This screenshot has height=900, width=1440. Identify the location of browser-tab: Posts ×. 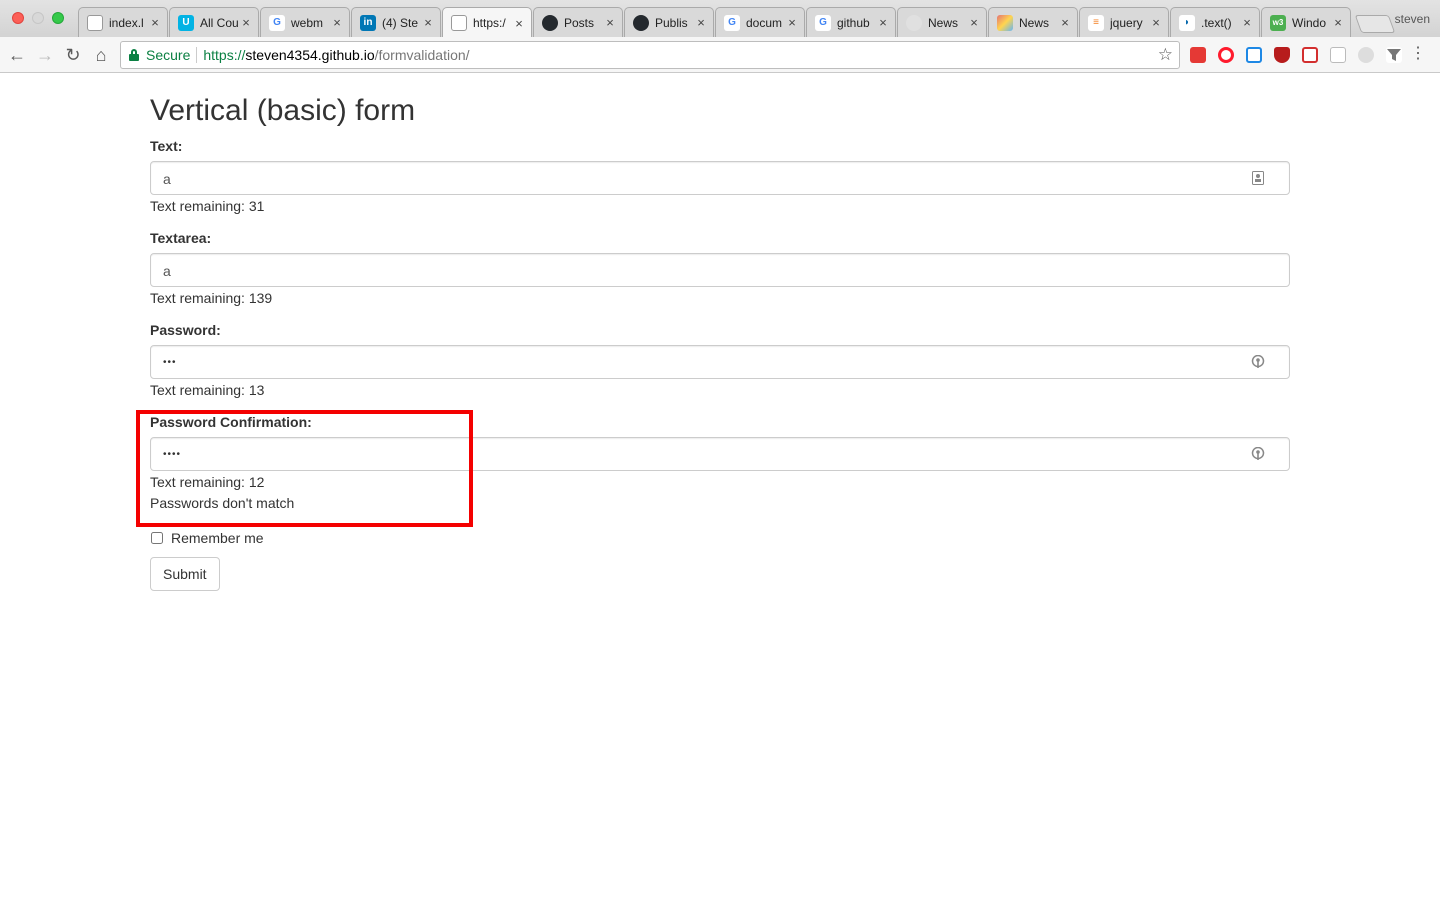
(578, 22).